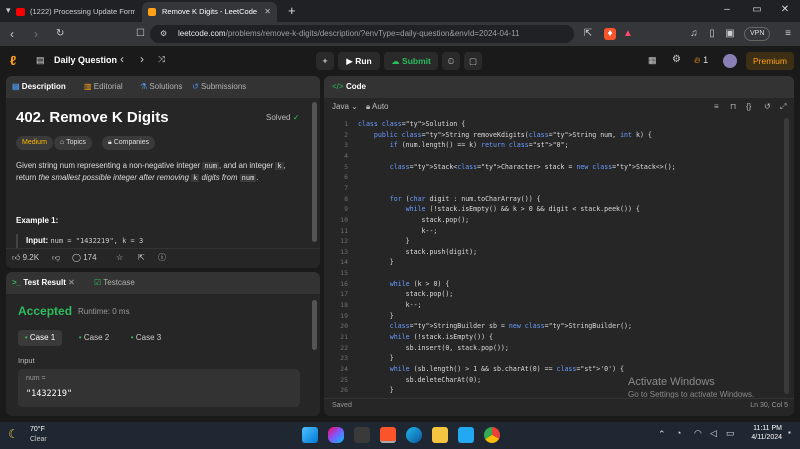 This screenshot has height=449, width=800. Describe the element at coordinates (419, 380) in the screenshot. I see `code-line: sb.deleteCharAt(0);` at that location.